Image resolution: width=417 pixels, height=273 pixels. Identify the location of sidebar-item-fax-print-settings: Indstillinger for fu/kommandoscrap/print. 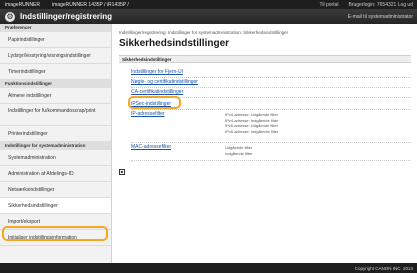
(55, 115).